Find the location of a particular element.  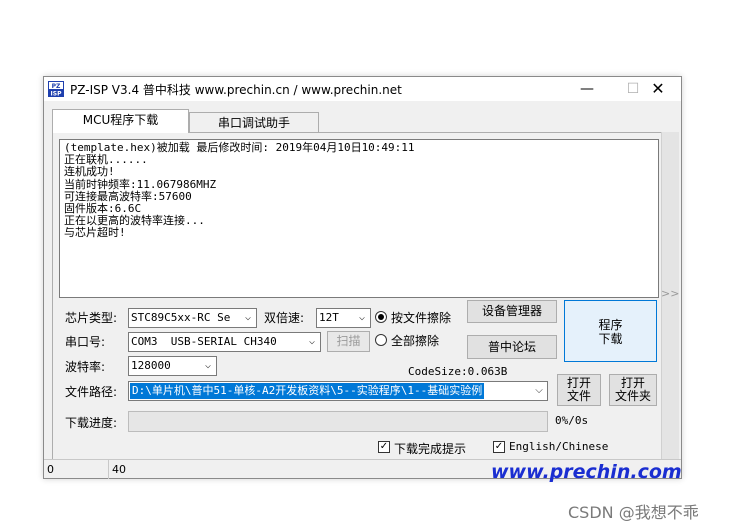

baud-rate-value: 128000 is located at coordinates (151, 365).